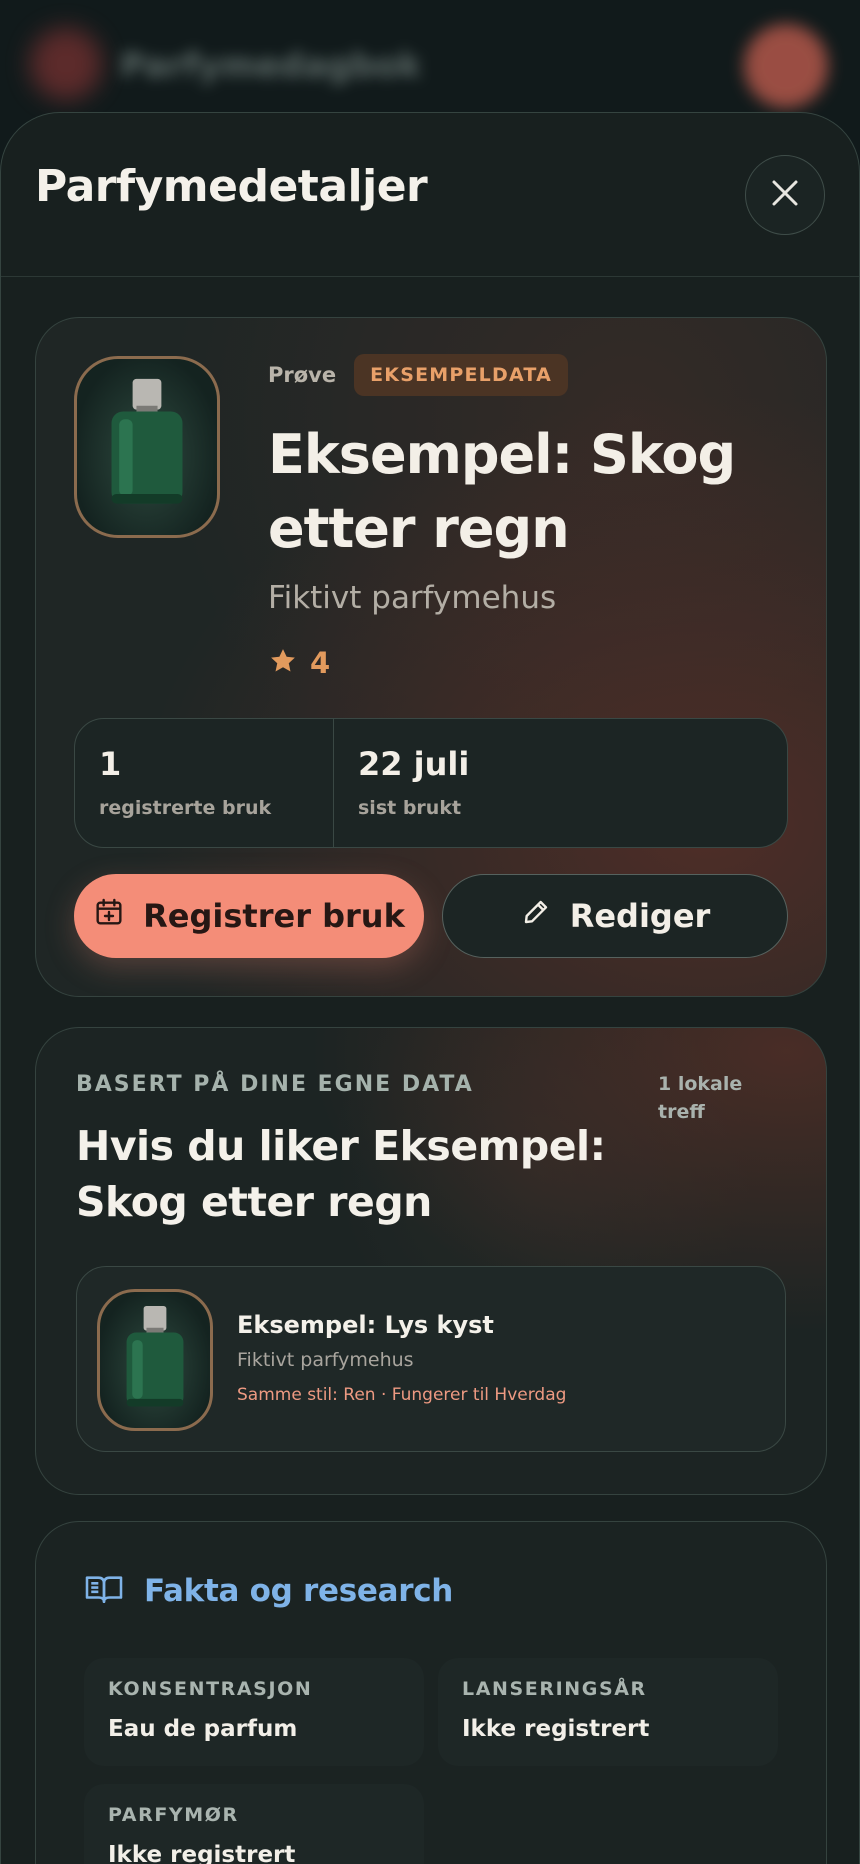 The image size is (860, 1864). Describe the element at coordinates (299, 1591) in the screenshot. I see `facts-title: Fakta og research` at that location.